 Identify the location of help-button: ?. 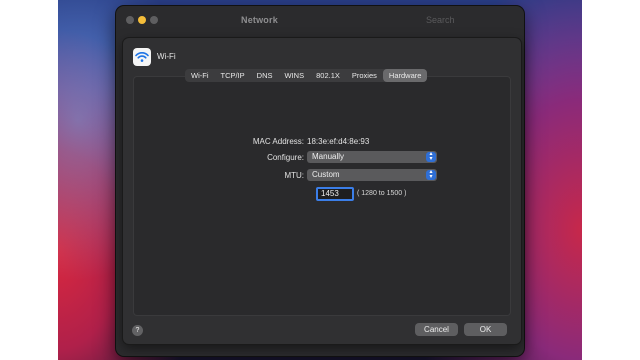
(137, 330).